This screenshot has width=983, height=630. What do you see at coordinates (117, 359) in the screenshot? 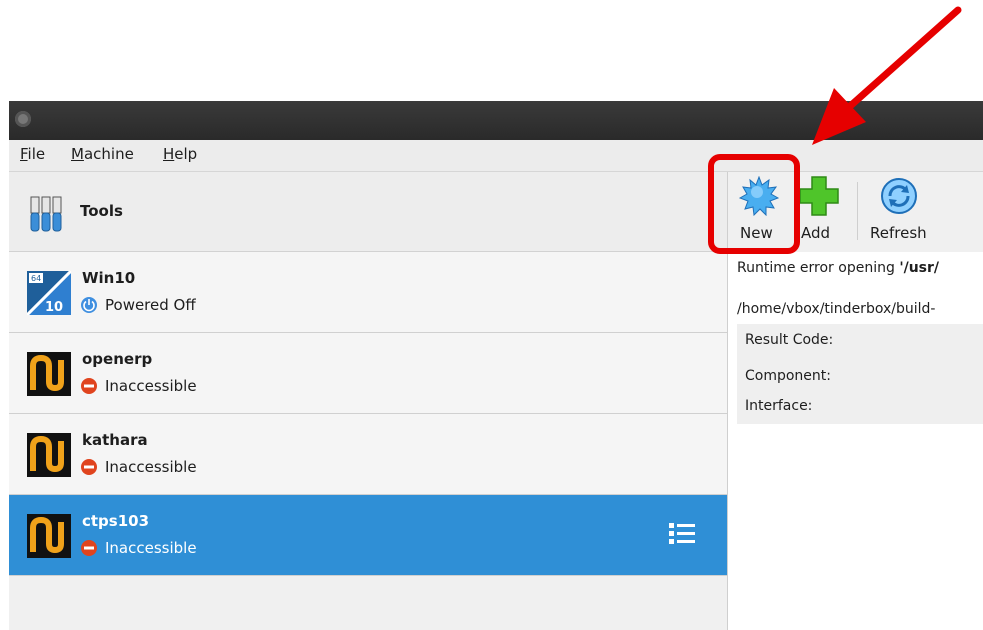
I see `vm-name: openerp` at bounding box center [117, 359].